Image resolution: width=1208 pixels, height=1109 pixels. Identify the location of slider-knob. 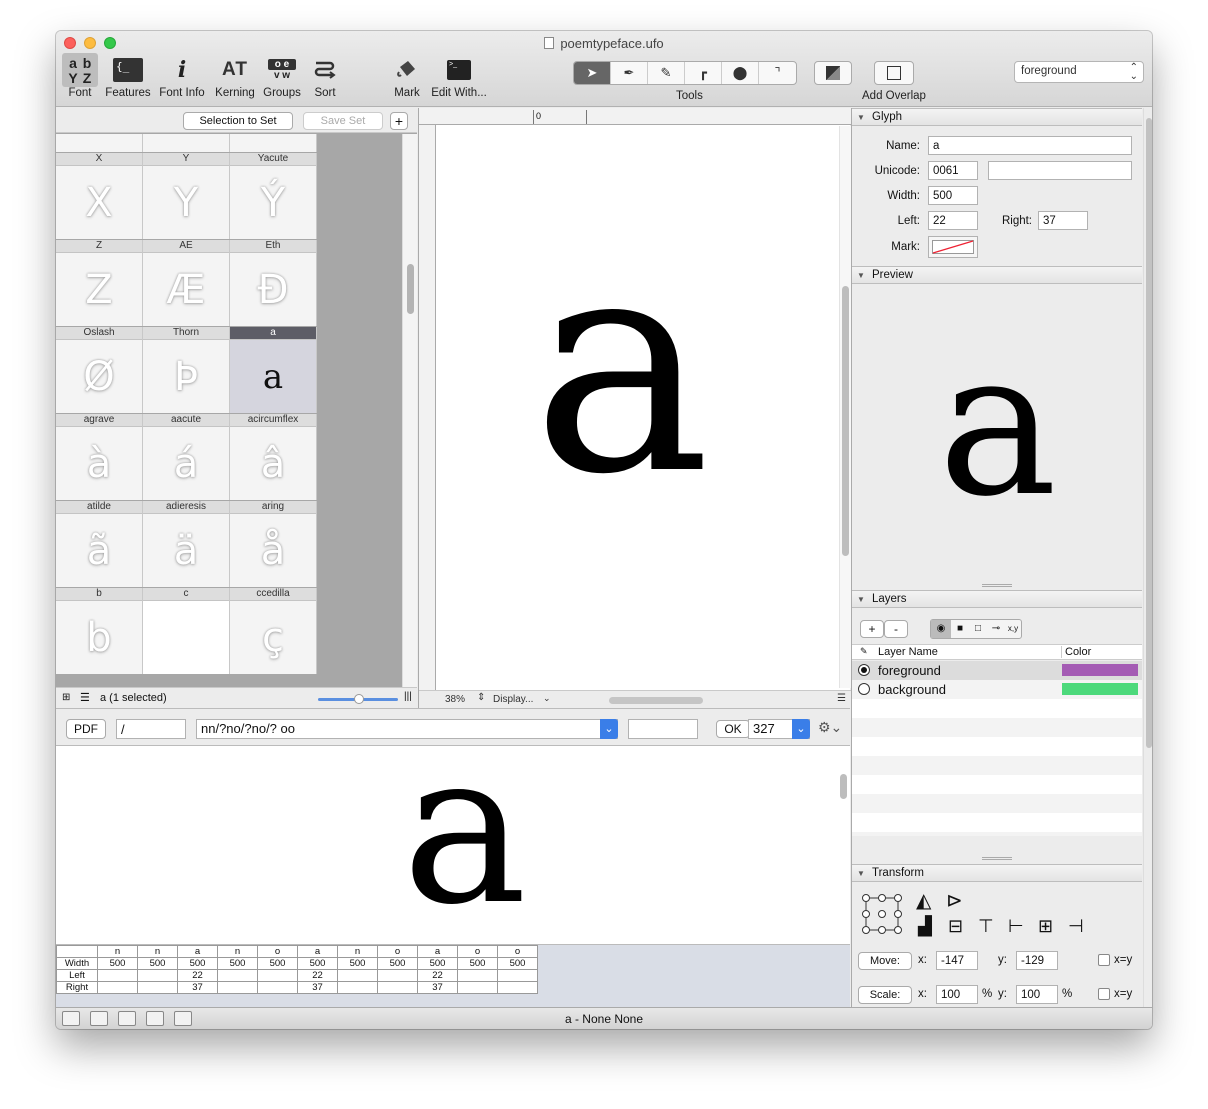
(359, 699).